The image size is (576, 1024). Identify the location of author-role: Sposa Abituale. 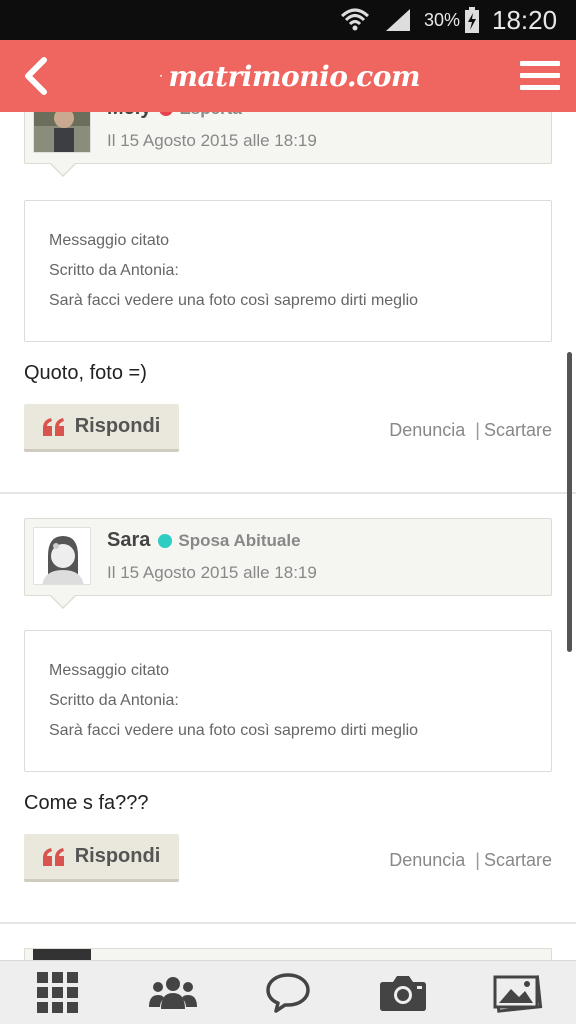
(239, 540).